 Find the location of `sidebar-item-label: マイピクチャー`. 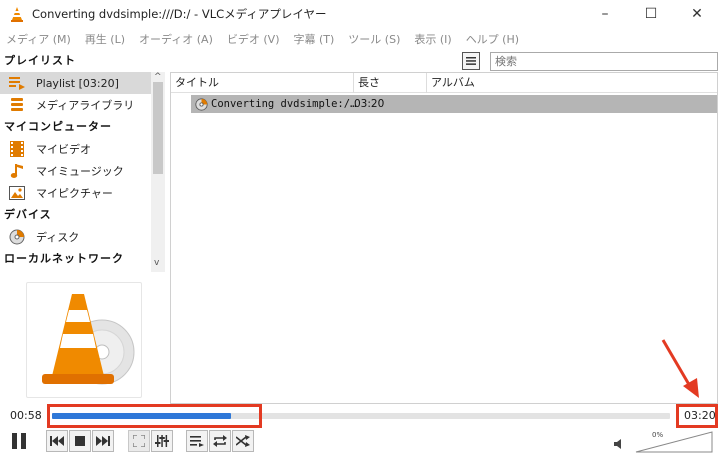

sidebar-item-label: マイピクチャー is located at coordinates (74, 193).